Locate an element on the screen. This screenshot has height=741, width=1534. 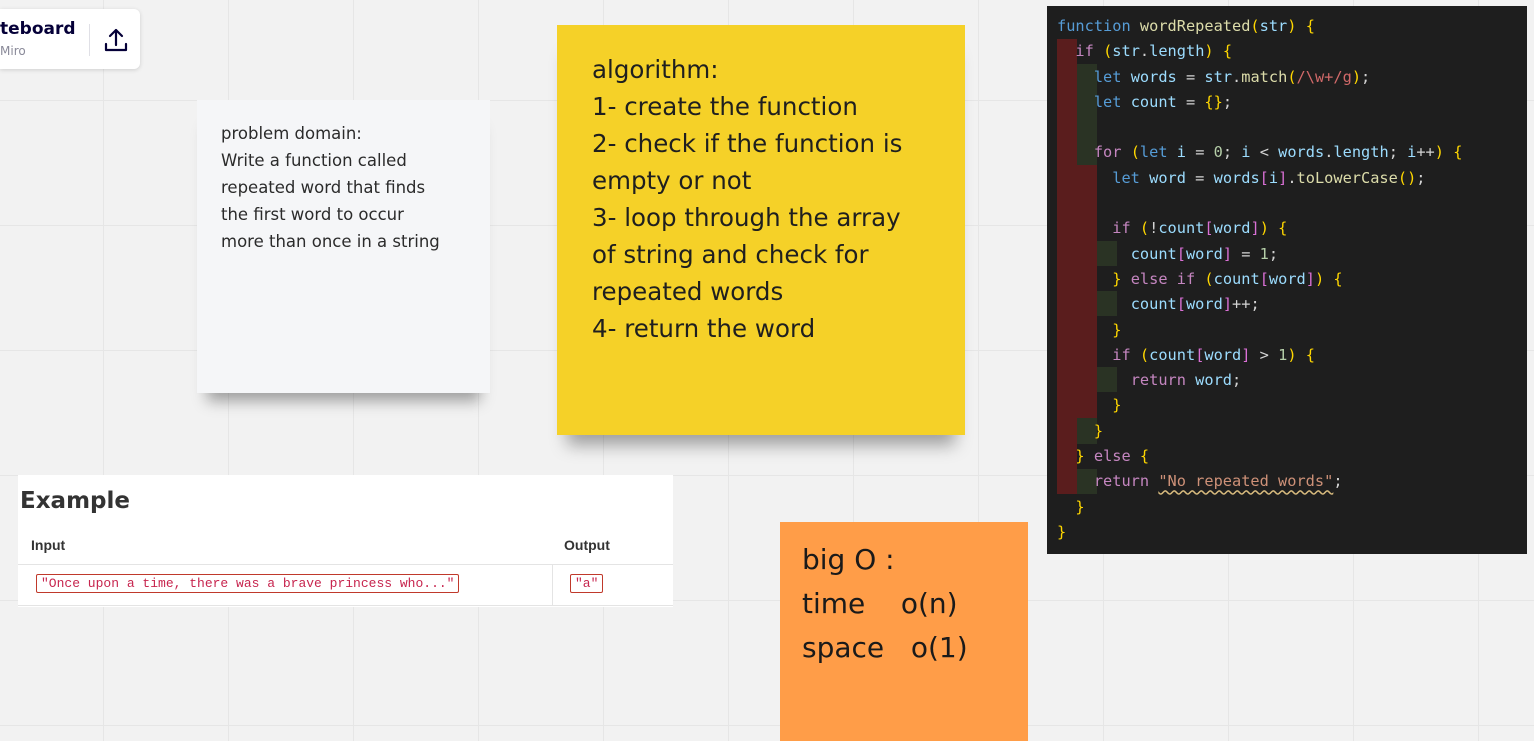
big-o-text: big O : time o(n) space o(1) is located at coordinates (885, 603).